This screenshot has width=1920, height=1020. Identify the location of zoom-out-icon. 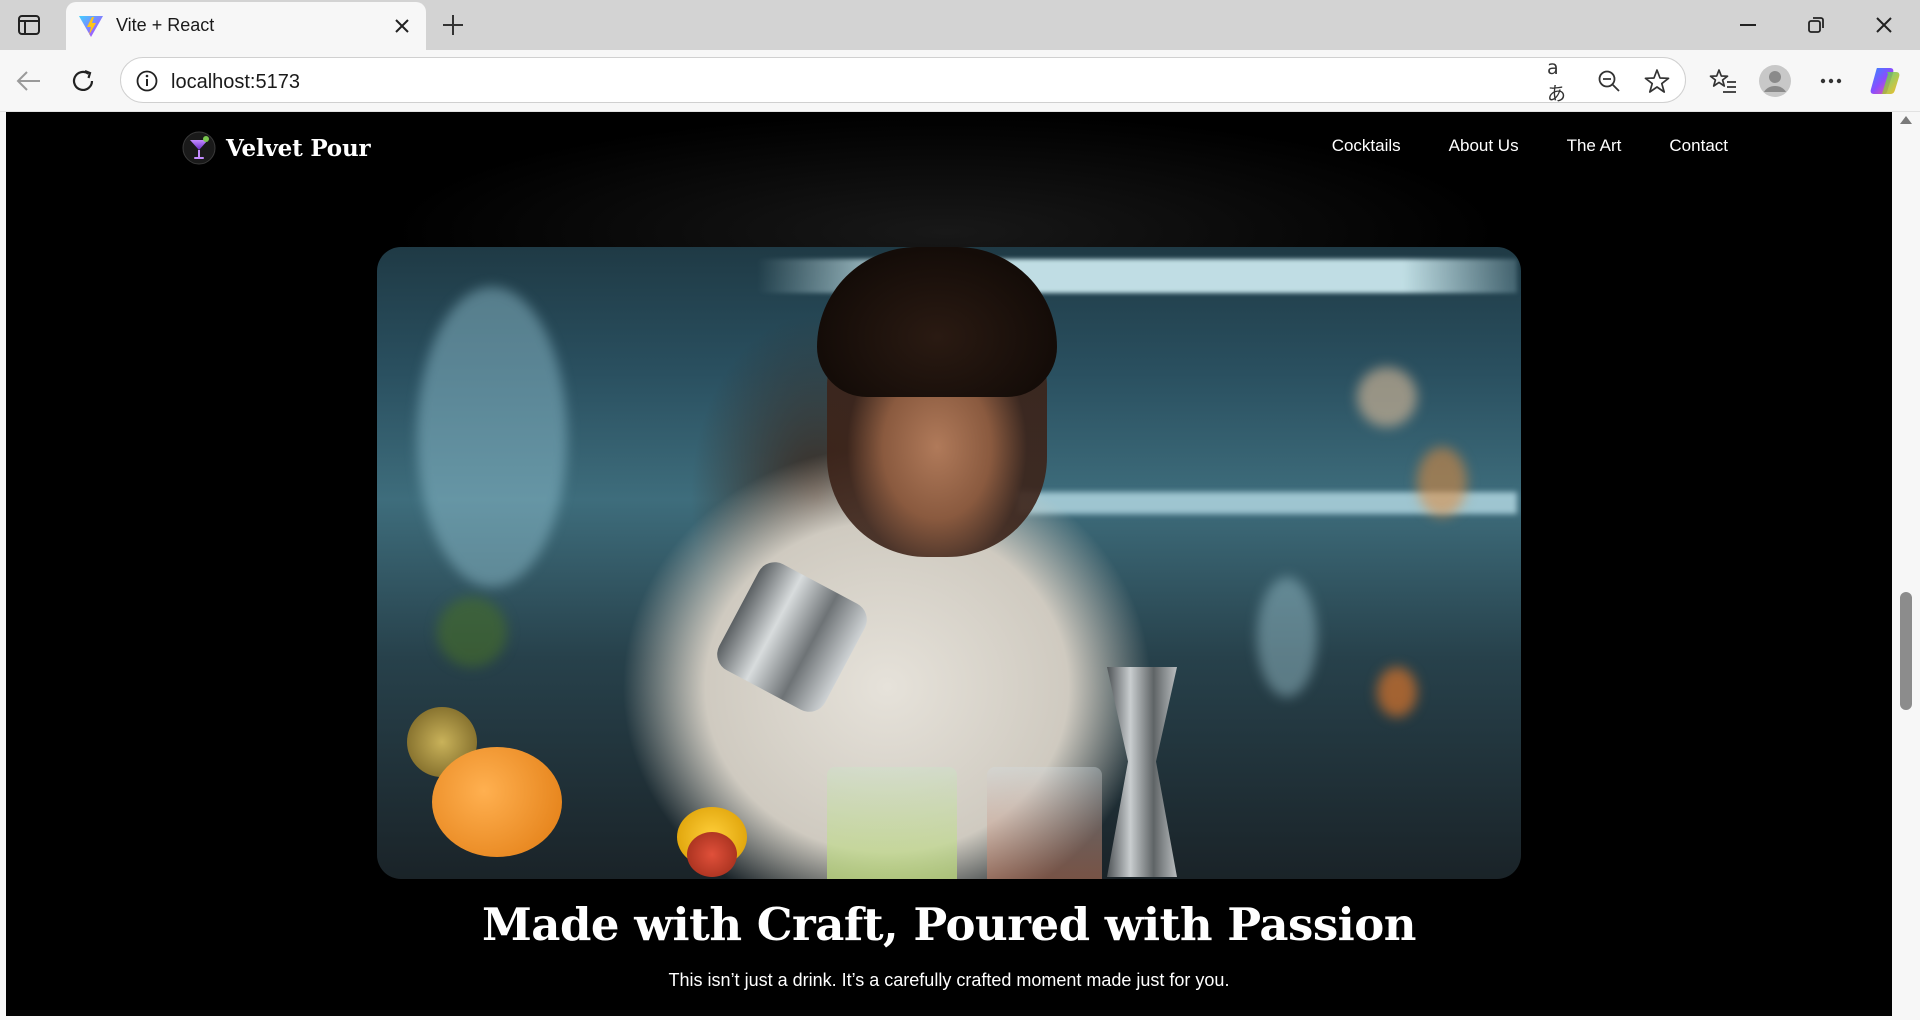
(1609, 81).